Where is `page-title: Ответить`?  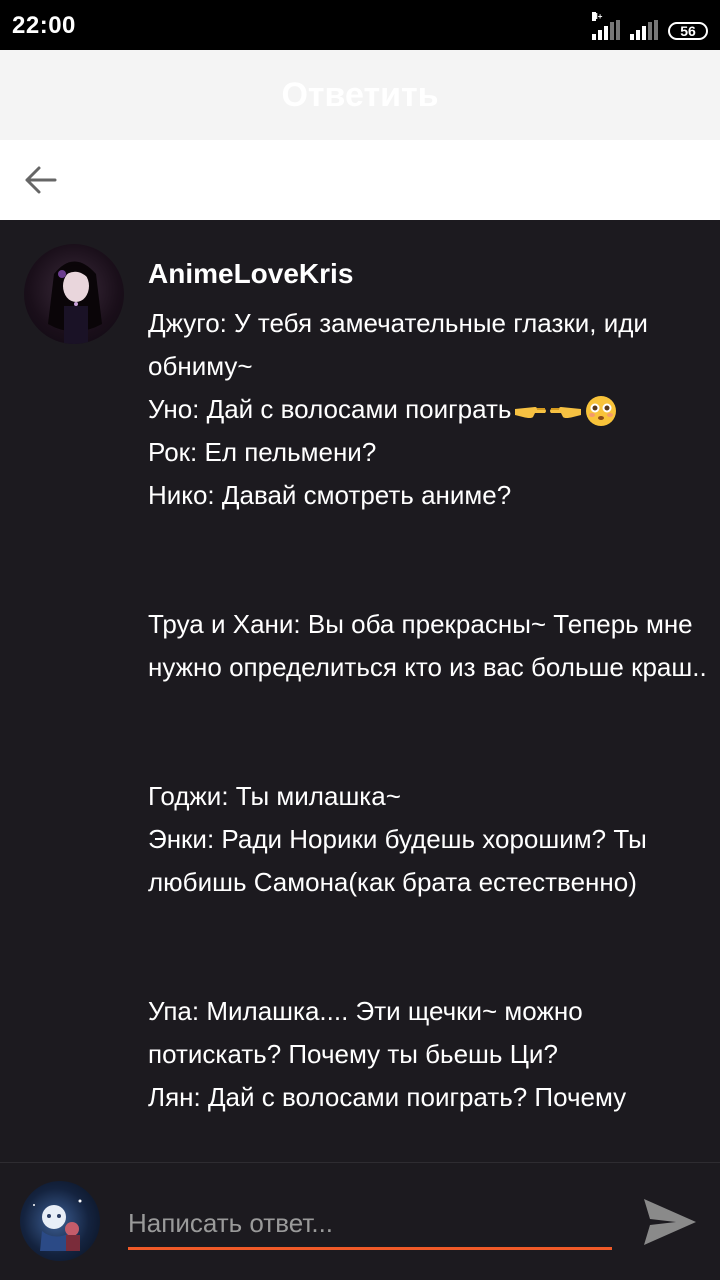 page-title: Ответить is located at coordinates (360, 95).